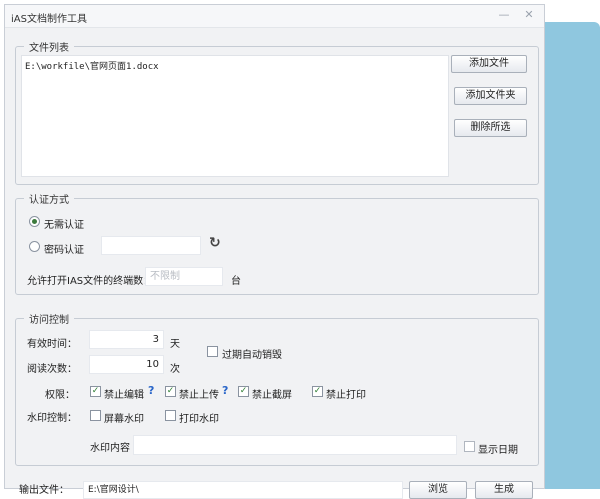 The height and width of the screenshot is (499, 600). What do you see at coordinates (274, 16) in the screenshot?
I see `title-bar: iAS文档制作工具 — ✕` at bounding box center [274, 16].